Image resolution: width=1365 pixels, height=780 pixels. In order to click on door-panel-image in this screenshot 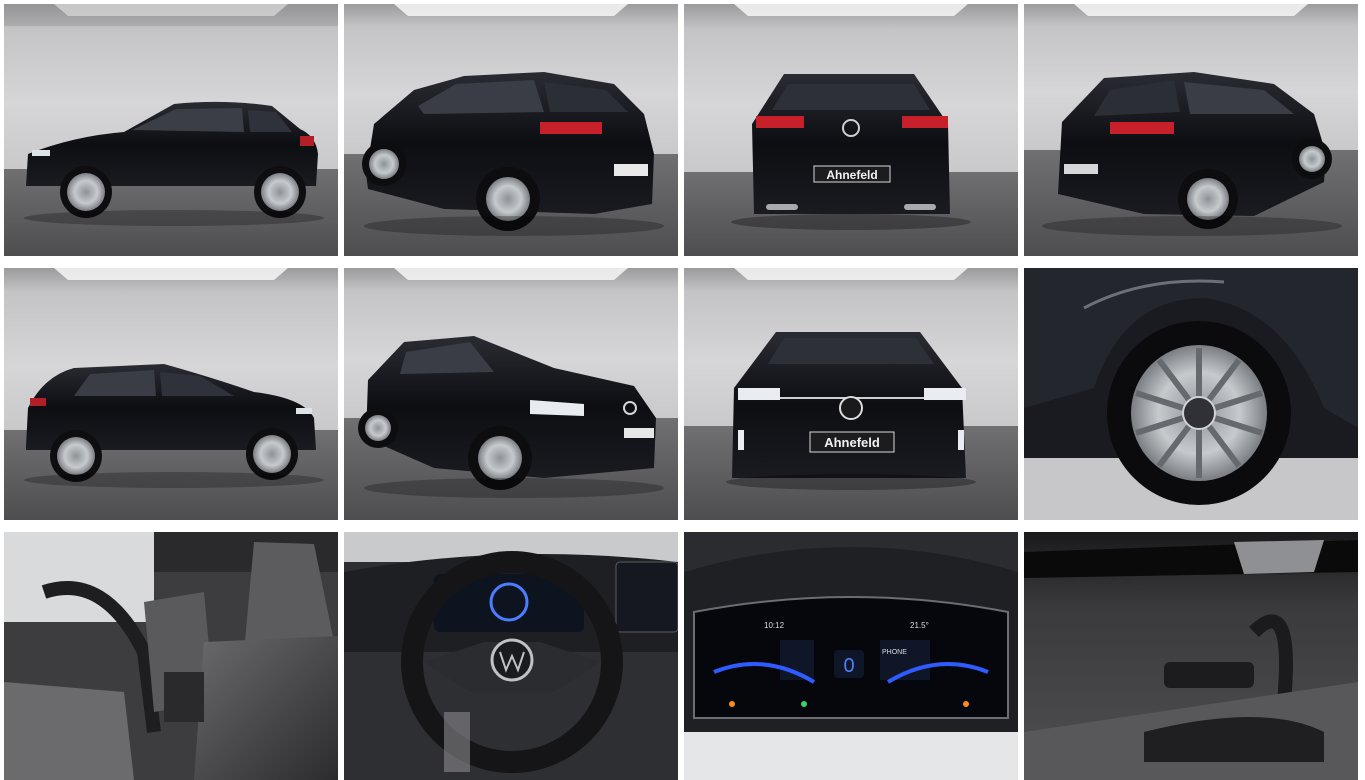, I will do `click(1191, 656)`.